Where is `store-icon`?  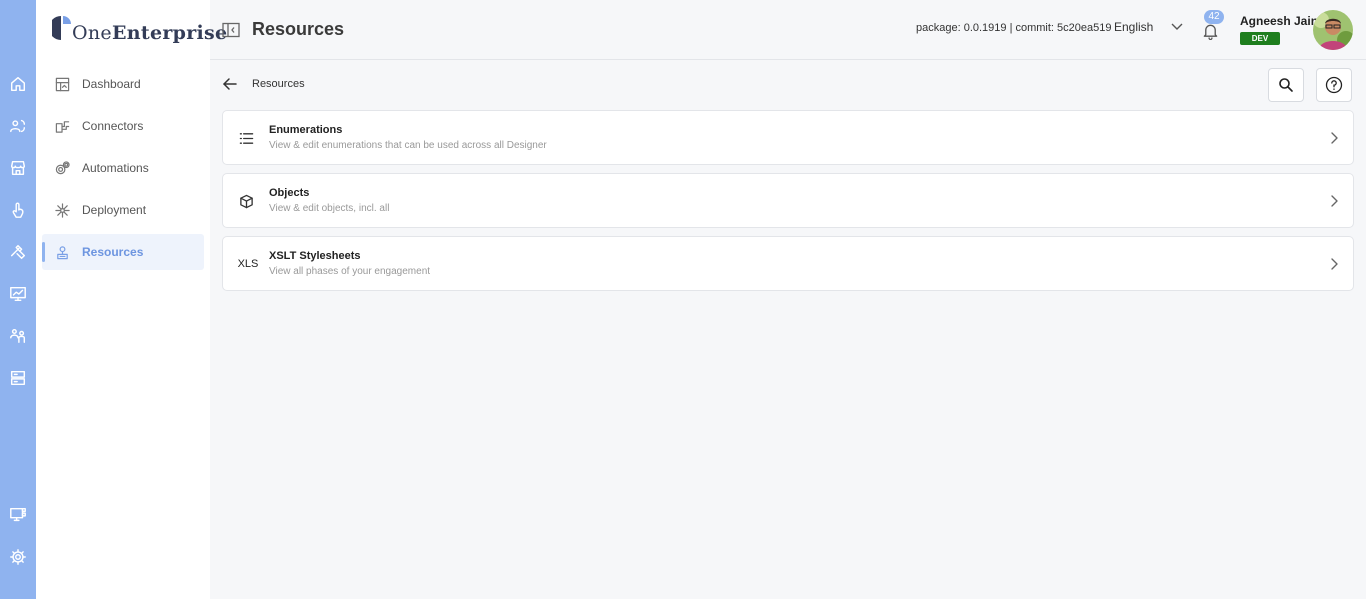 store-icon is located at coordinates (18, 168).